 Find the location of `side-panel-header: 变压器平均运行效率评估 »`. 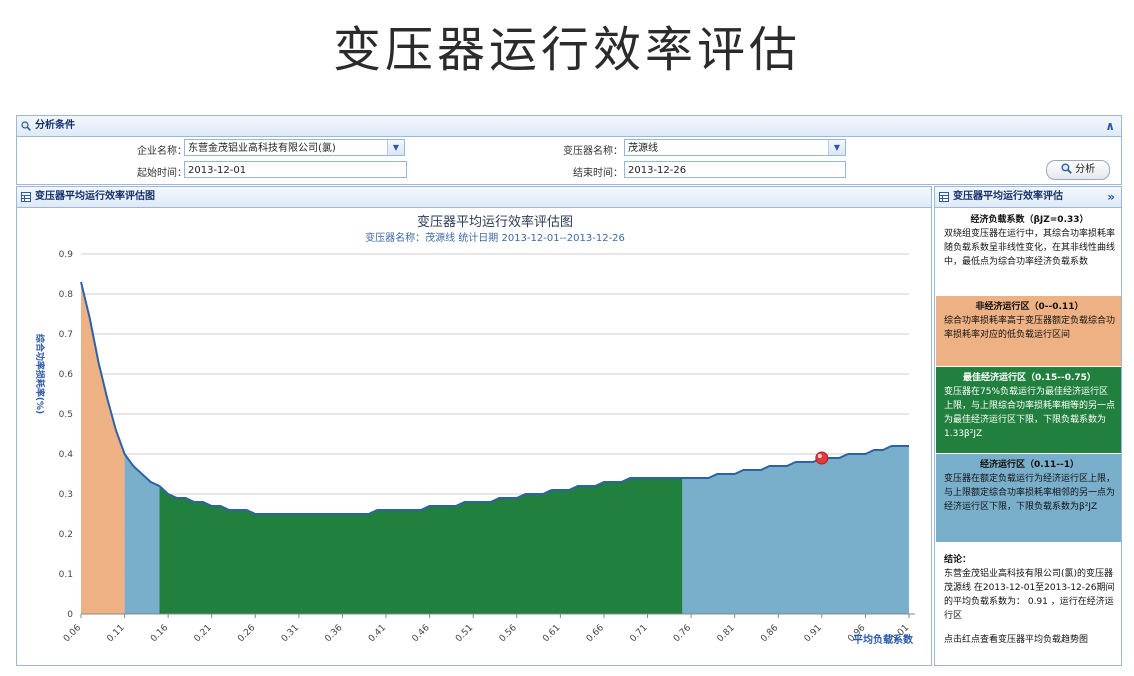

side-panel-header: 变压器平均运行效率评估 » is located at coordinates (1028, 197).